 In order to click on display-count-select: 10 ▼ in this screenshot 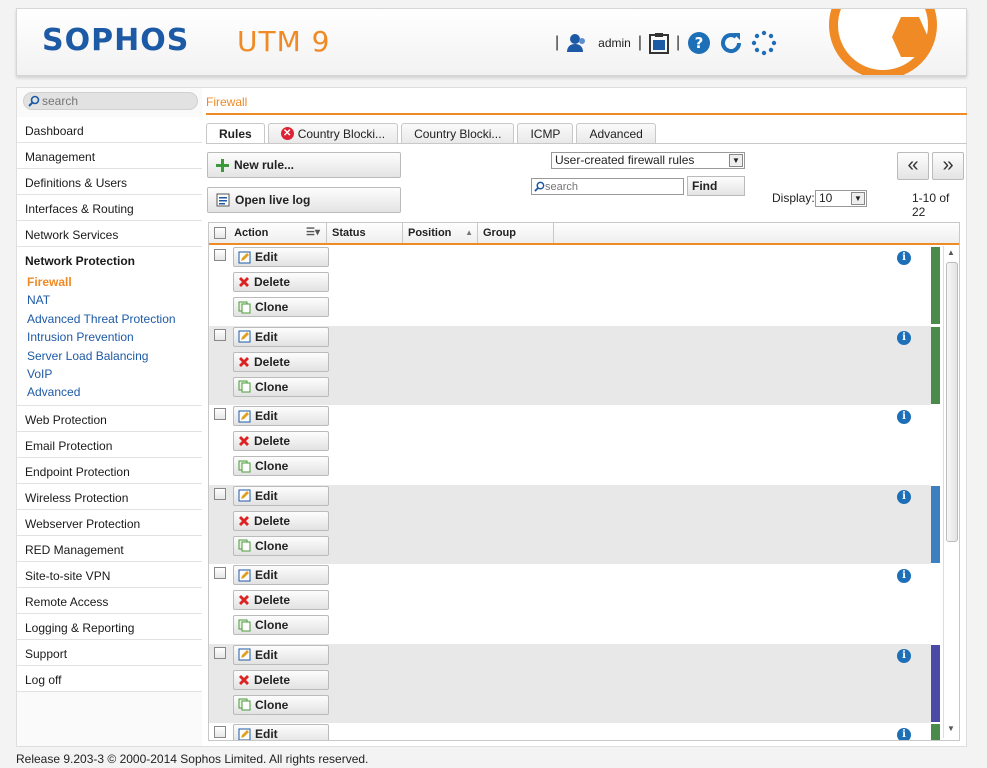, I will do `click(841, 198)`.